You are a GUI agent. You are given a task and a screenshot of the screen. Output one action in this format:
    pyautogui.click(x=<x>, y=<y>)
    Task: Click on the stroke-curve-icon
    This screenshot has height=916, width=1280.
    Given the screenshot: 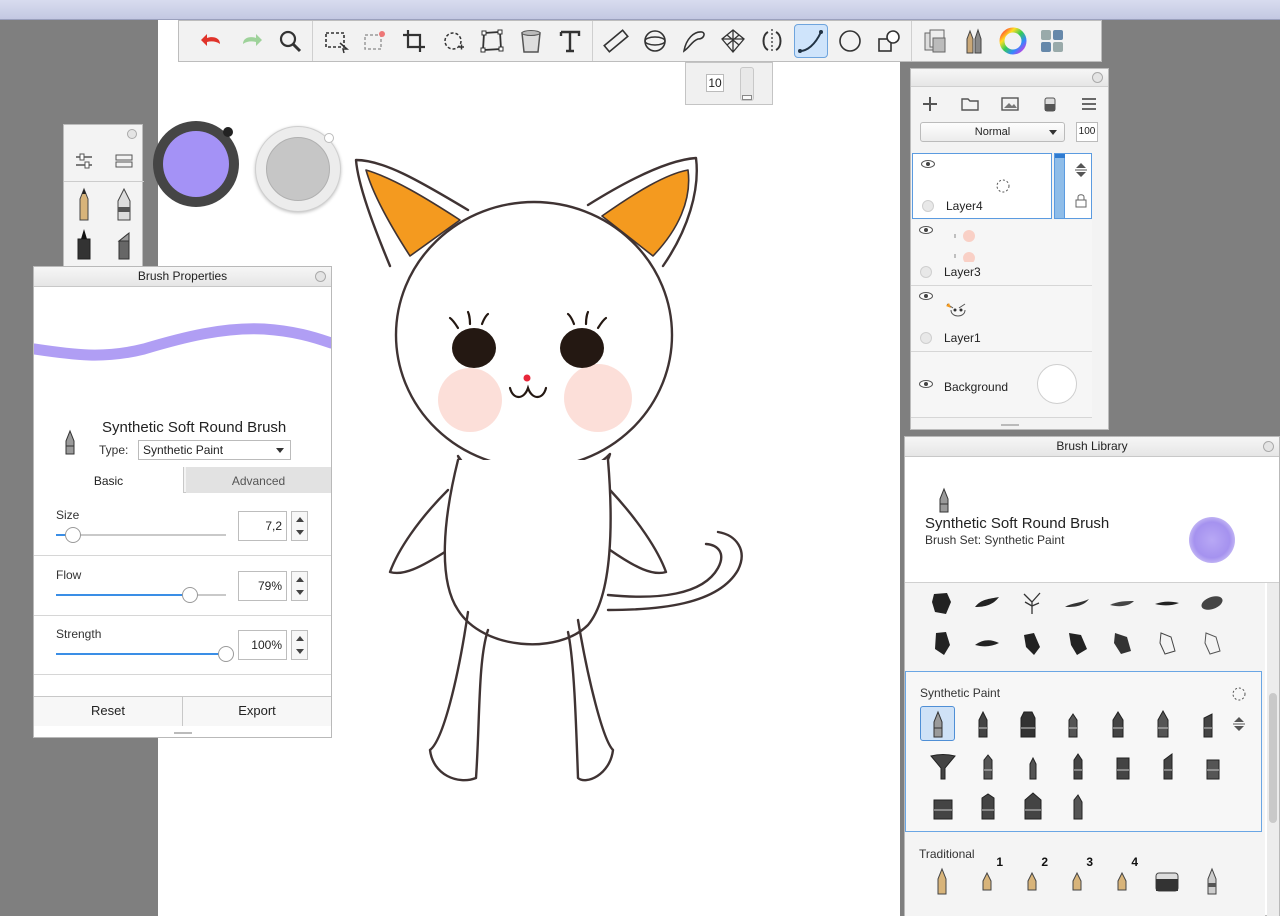 What is the action you would take?
    pyautogui.click(x=811, y=41)
    